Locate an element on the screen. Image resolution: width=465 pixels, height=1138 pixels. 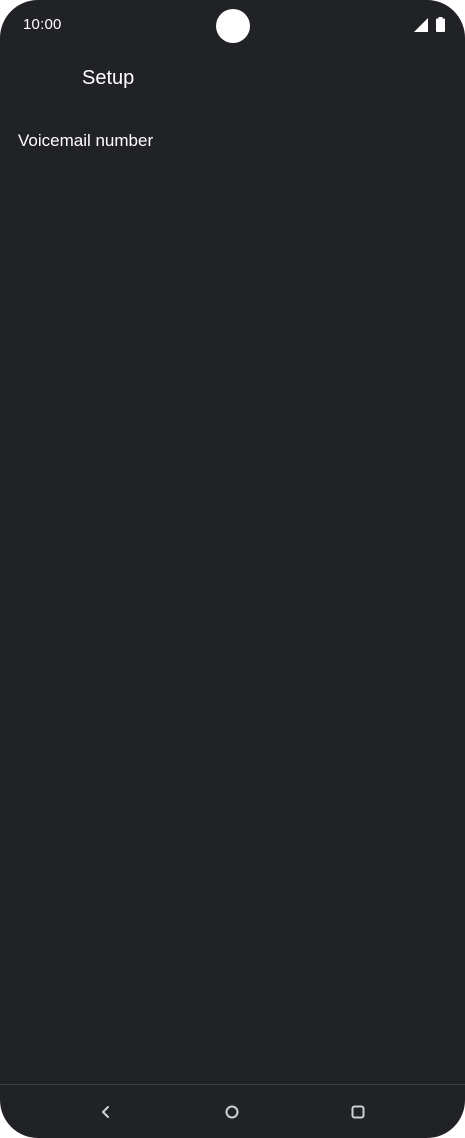
status-icons is located at coordinates (429, 24).